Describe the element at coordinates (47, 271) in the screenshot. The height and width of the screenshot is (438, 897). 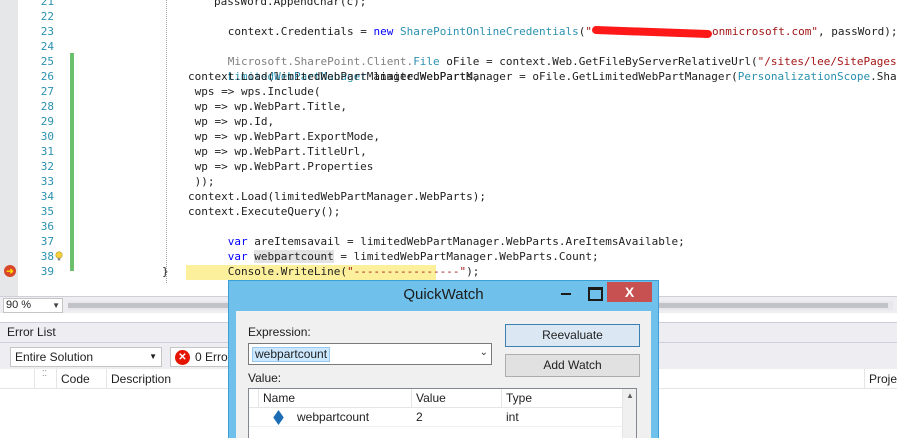
I see `line-number: 39` at that location.